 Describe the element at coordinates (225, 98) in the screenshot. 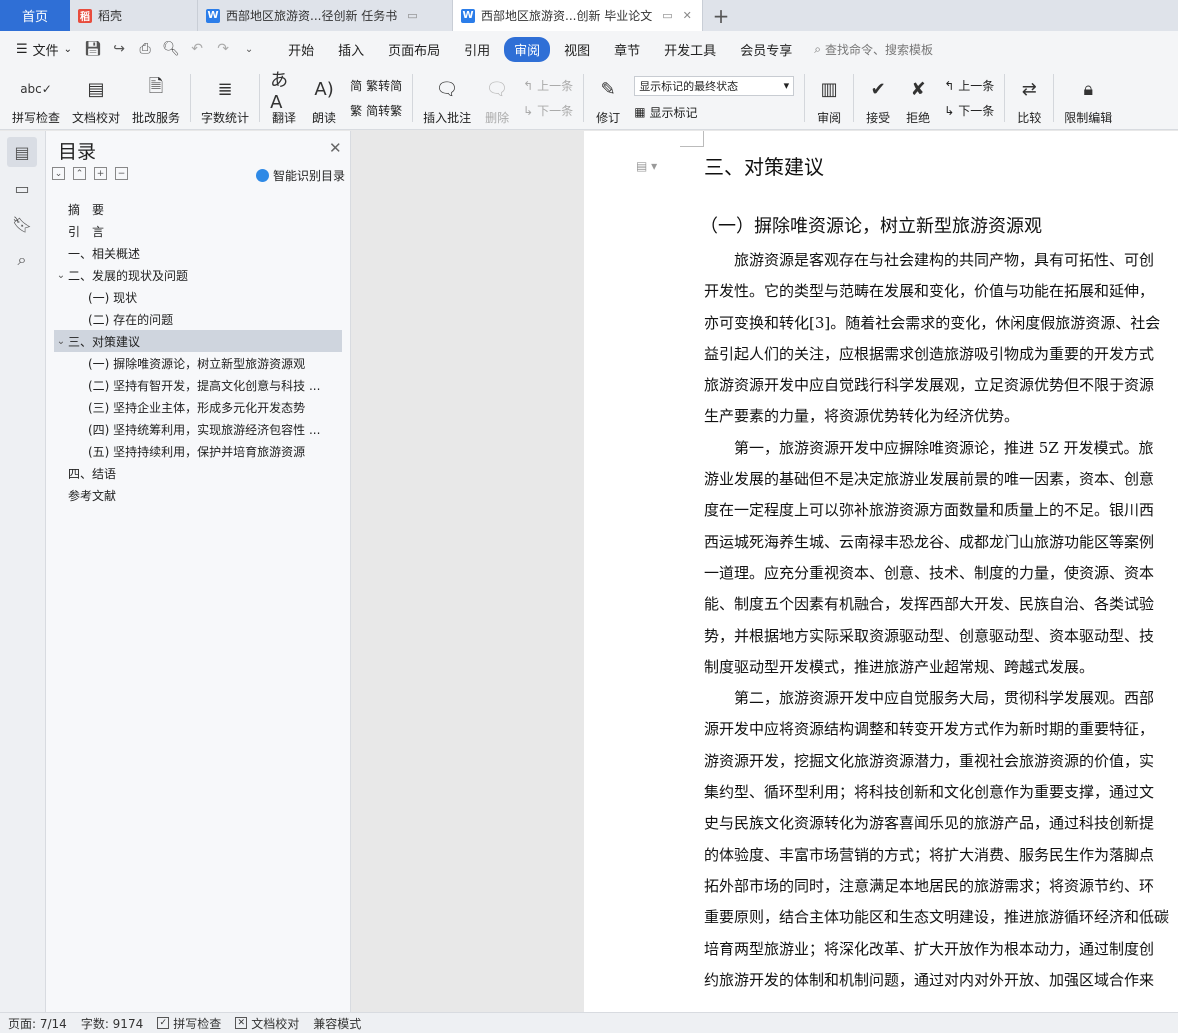

I see `word-count-button: ≣ 字数统计` at that location.